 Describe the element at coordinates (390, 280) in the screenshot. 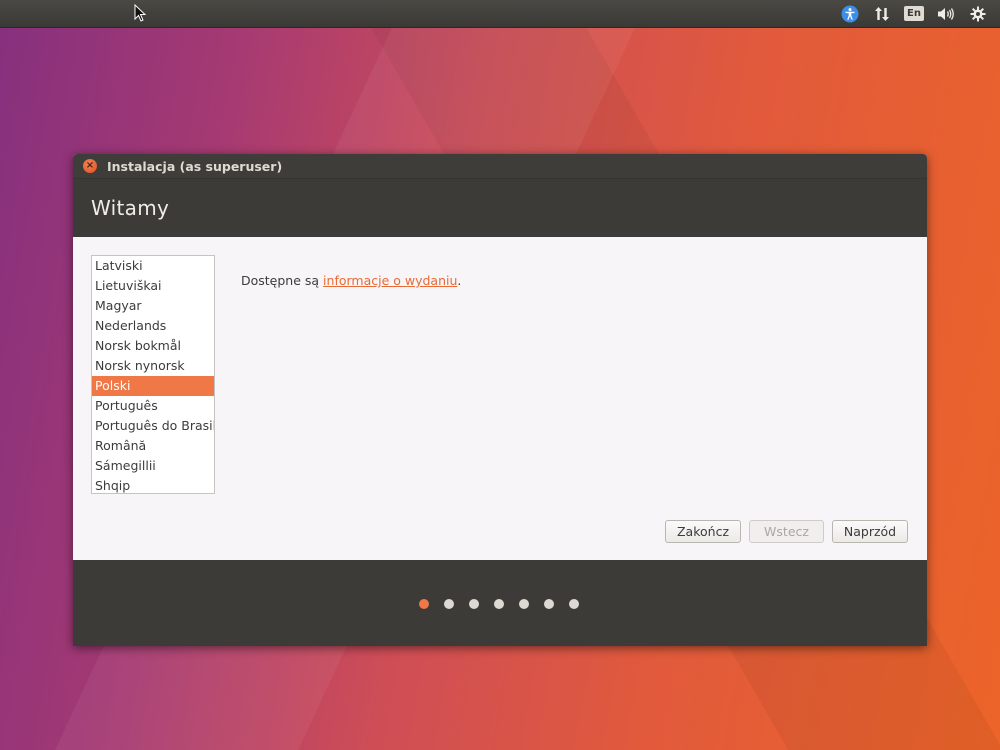

I see `release-notes-link: informacje o wydaniu` at that location.